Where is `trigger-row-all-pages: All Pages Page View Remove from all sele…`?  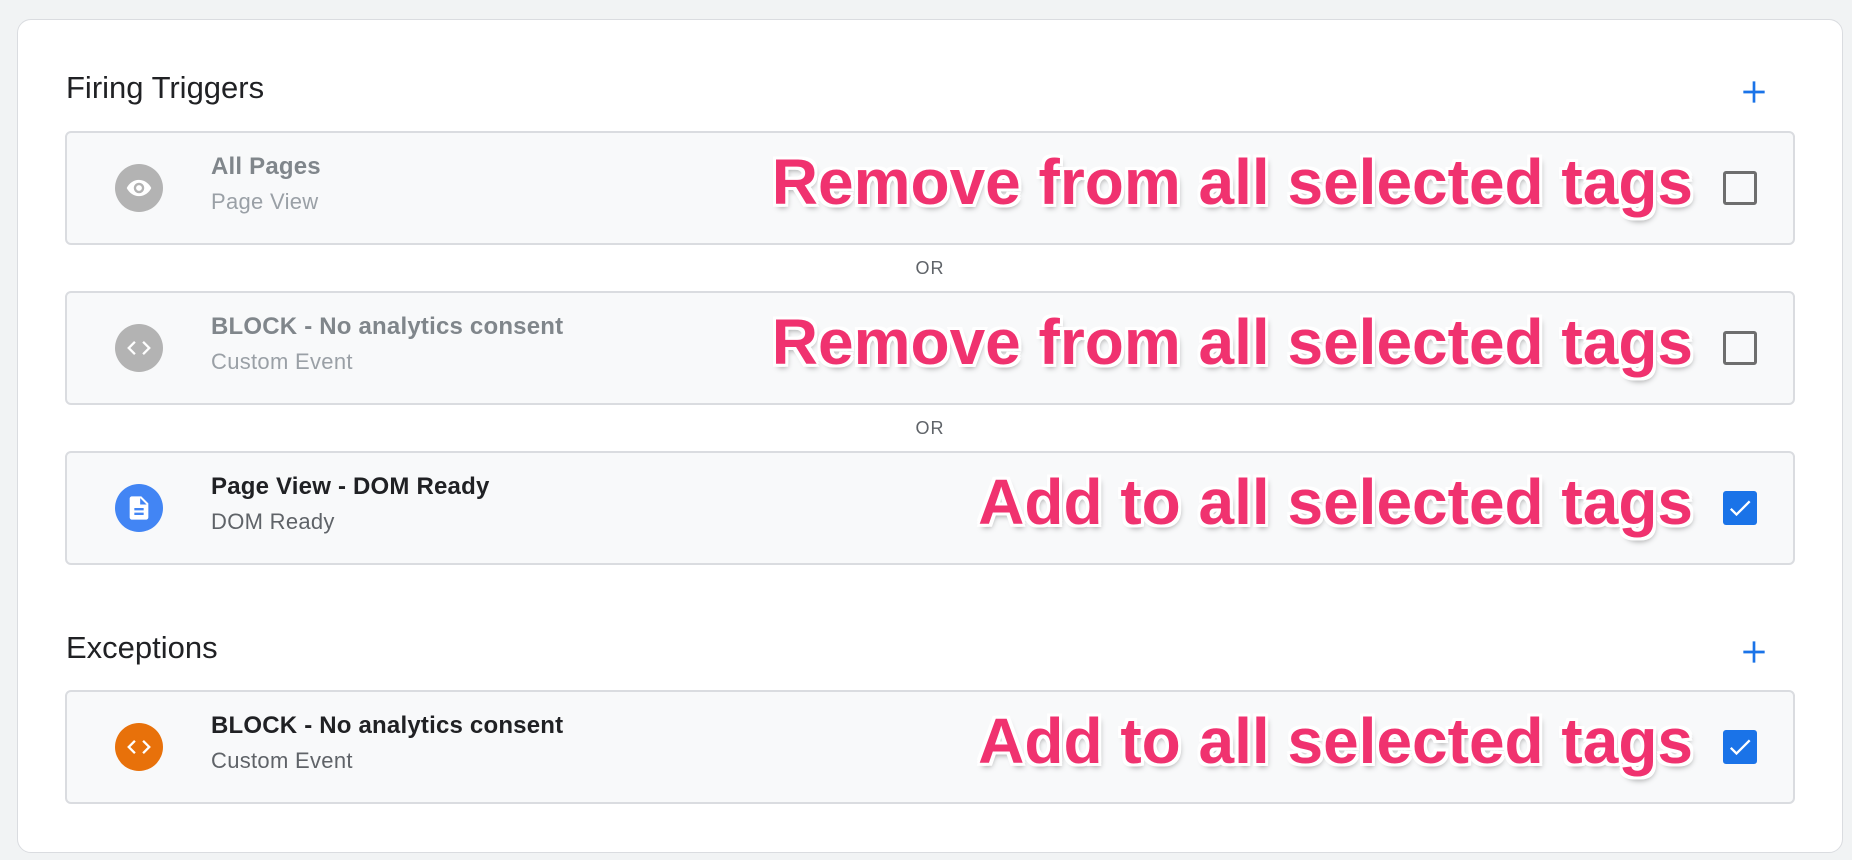
trigger-row-all-pages: All Pages Page View Remove from all sele… is located at coordinates (930, 188).